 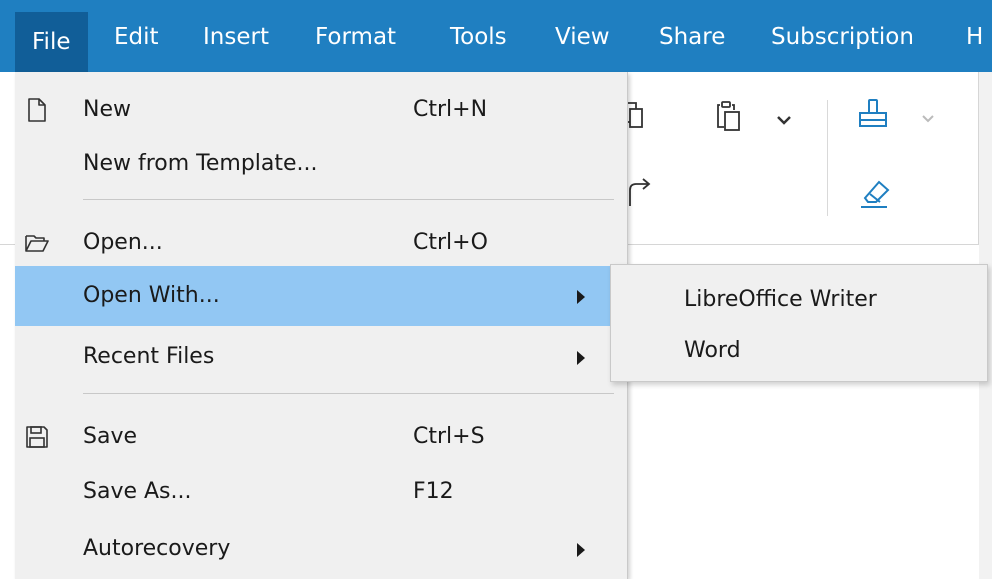 What do you see at coordinates (313, 243) in the screenshot?
I see `menu-item-open: Open... Ctrl+O` at bounding box center [313, 243].